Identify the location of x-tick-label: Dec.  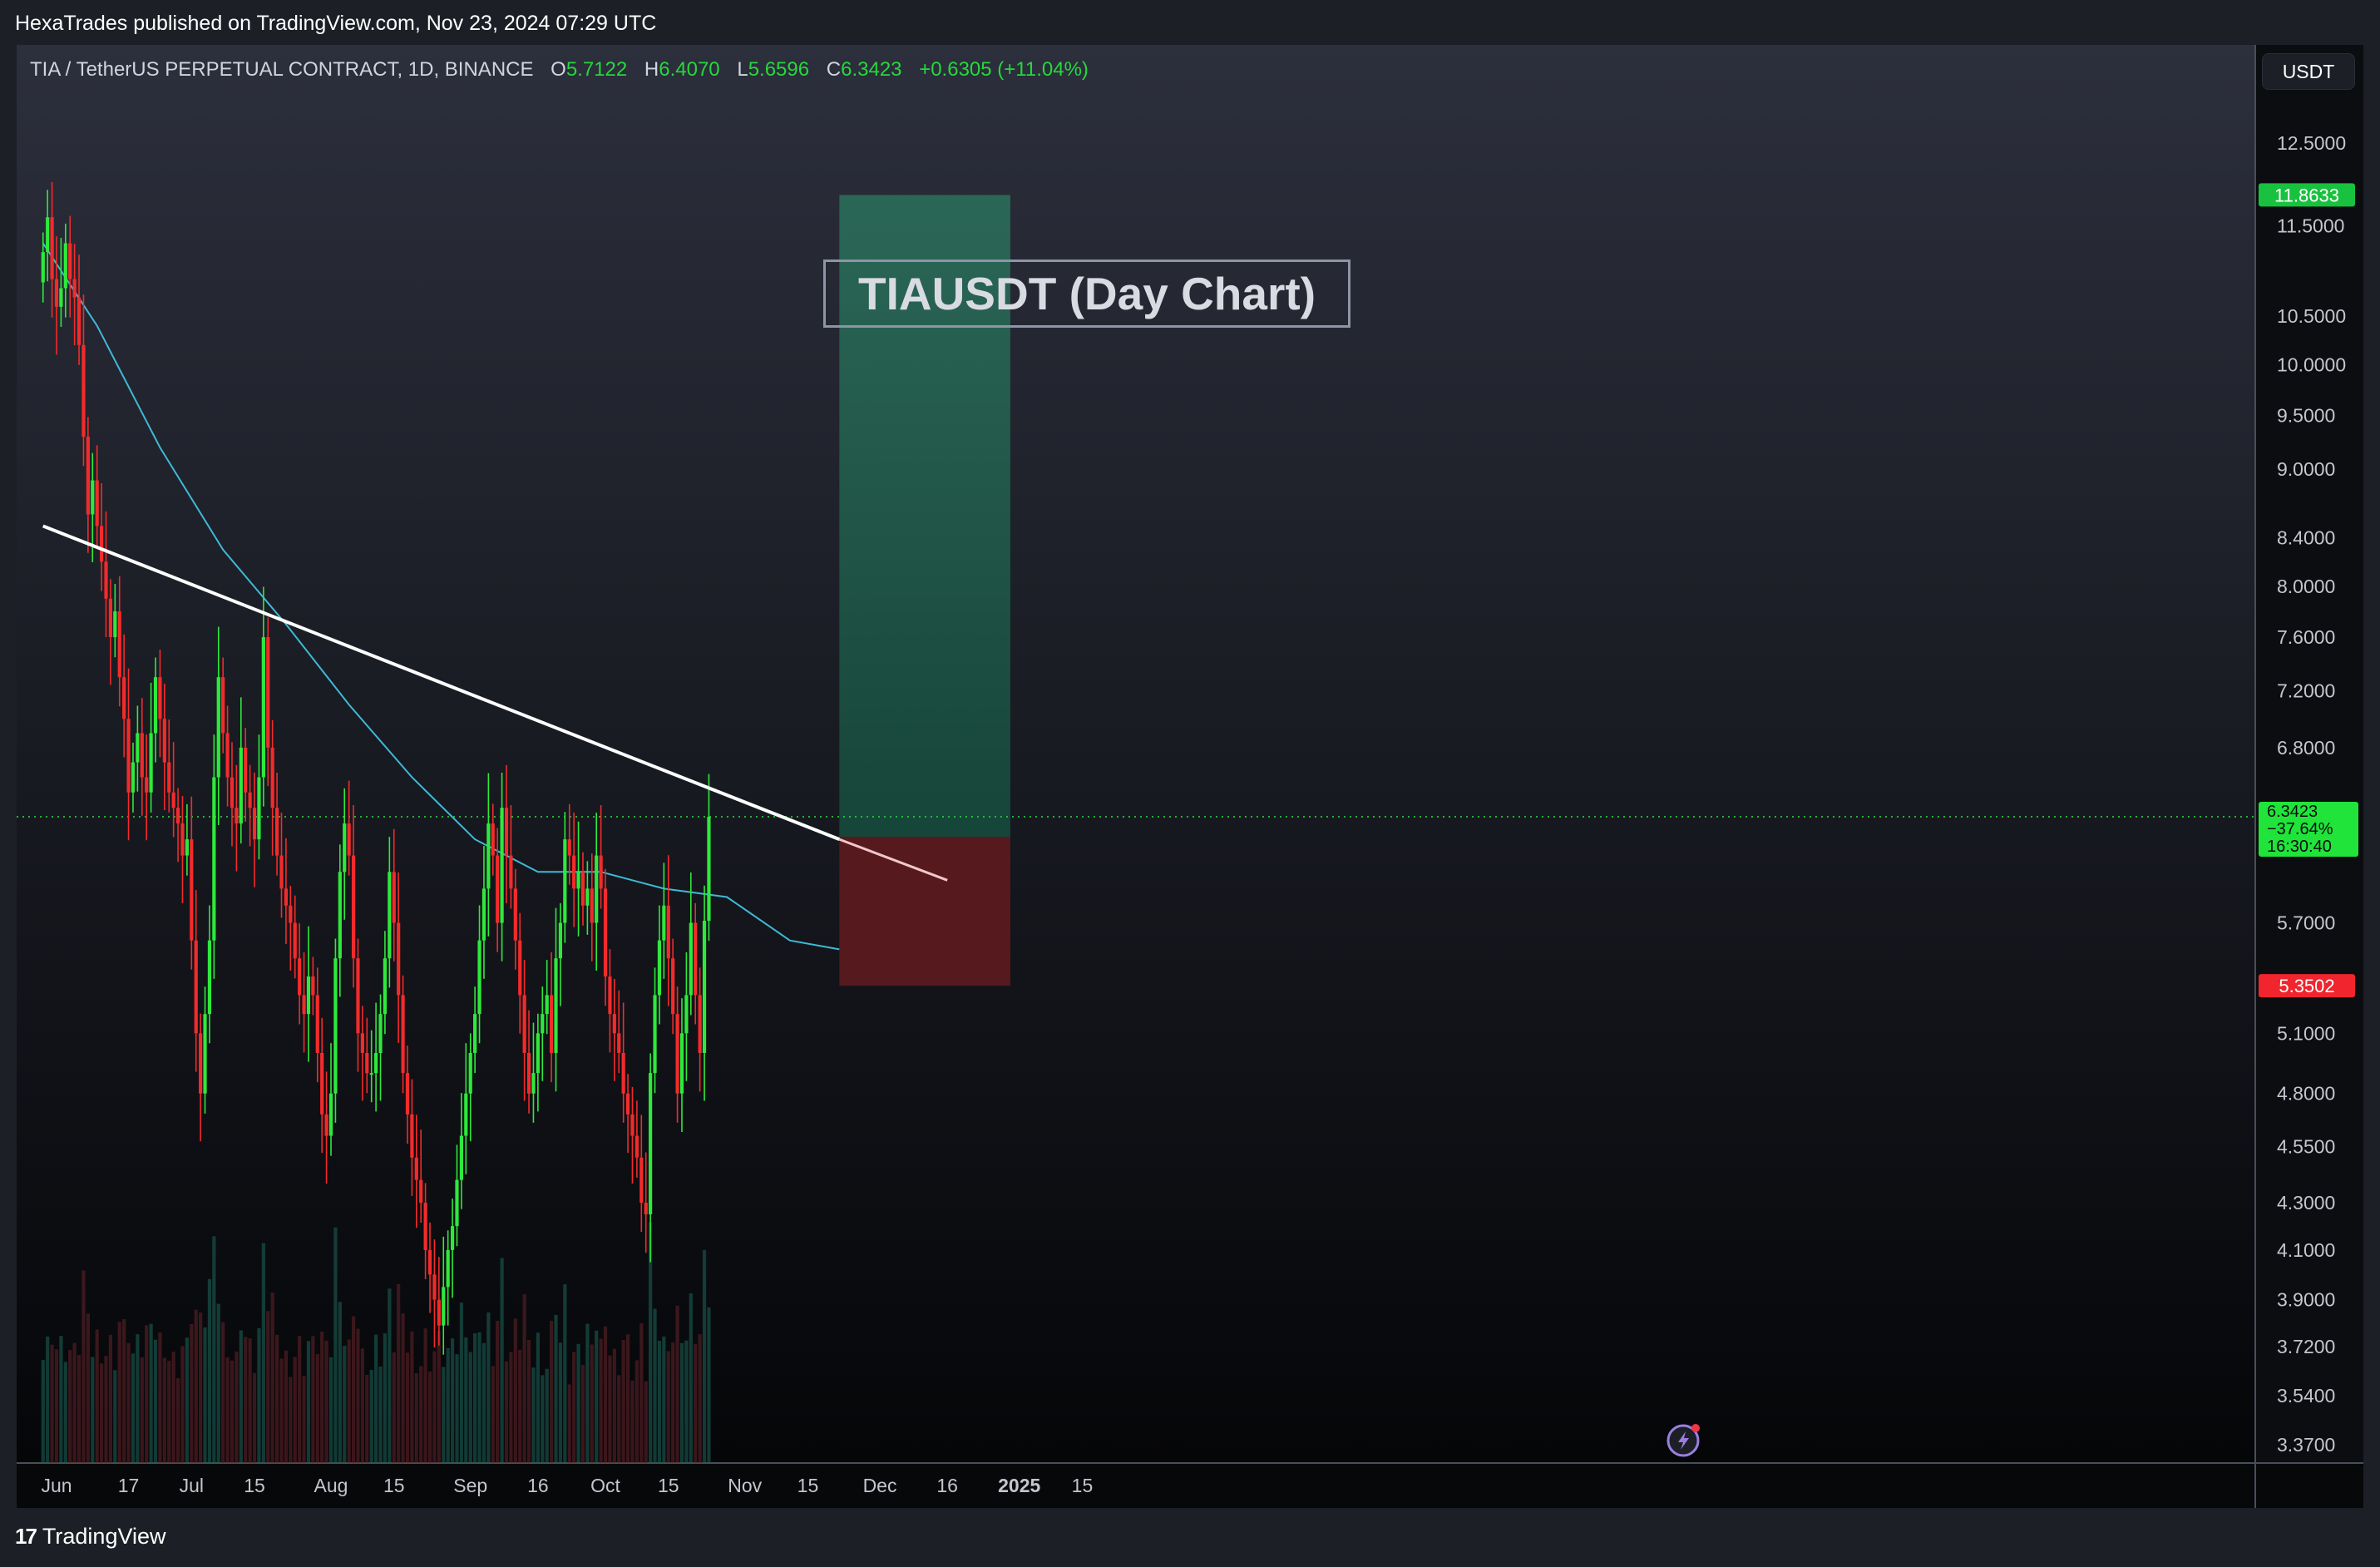
(880, 1485).